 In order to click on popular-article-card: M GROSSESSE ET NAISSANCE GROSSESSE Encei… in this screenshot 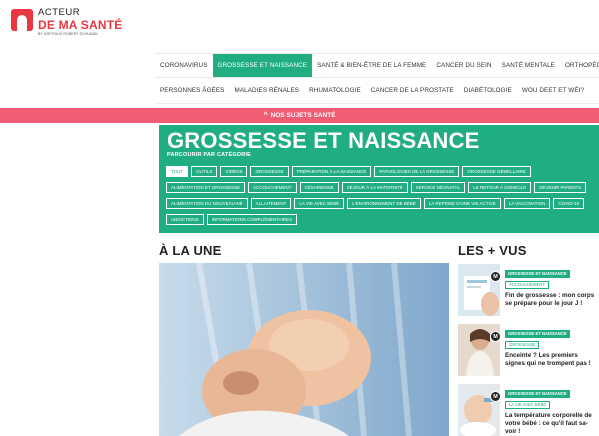, I will do `click(528, 350)`.